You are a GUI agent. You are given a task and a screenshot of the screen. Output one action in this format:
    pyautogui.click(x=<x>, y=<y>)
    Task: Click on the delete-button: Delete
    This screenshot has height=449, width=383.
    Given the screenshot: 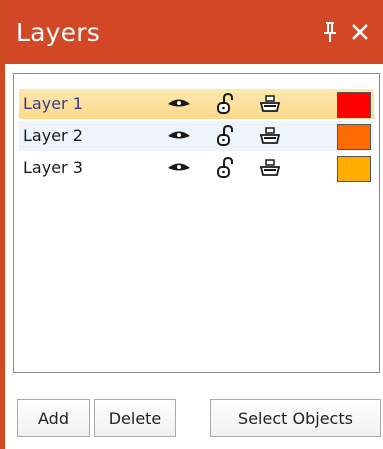 What is the action you would take?
    pyautogui.click(x=135, y=418)
    